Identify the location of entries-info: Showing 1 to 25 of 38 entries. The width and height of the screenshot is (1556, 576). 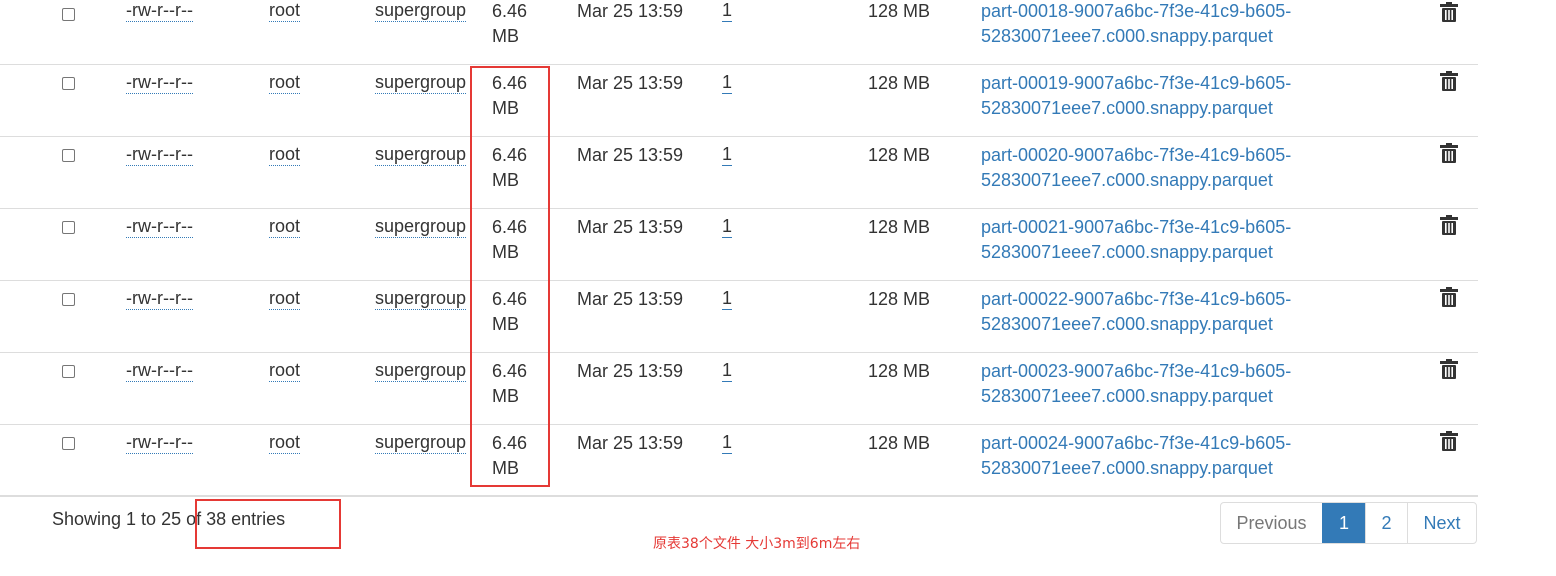
(169, 519).